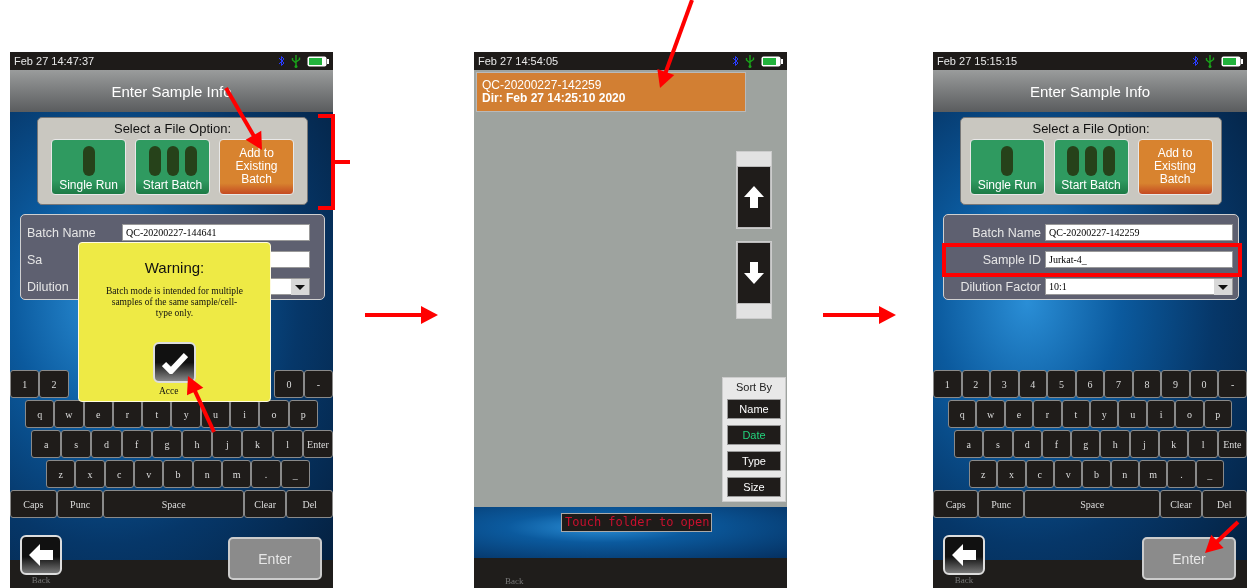  Describe the element at coordinates (1019, 414) in the screenshot. I see `keyboard-key: e` at that location.